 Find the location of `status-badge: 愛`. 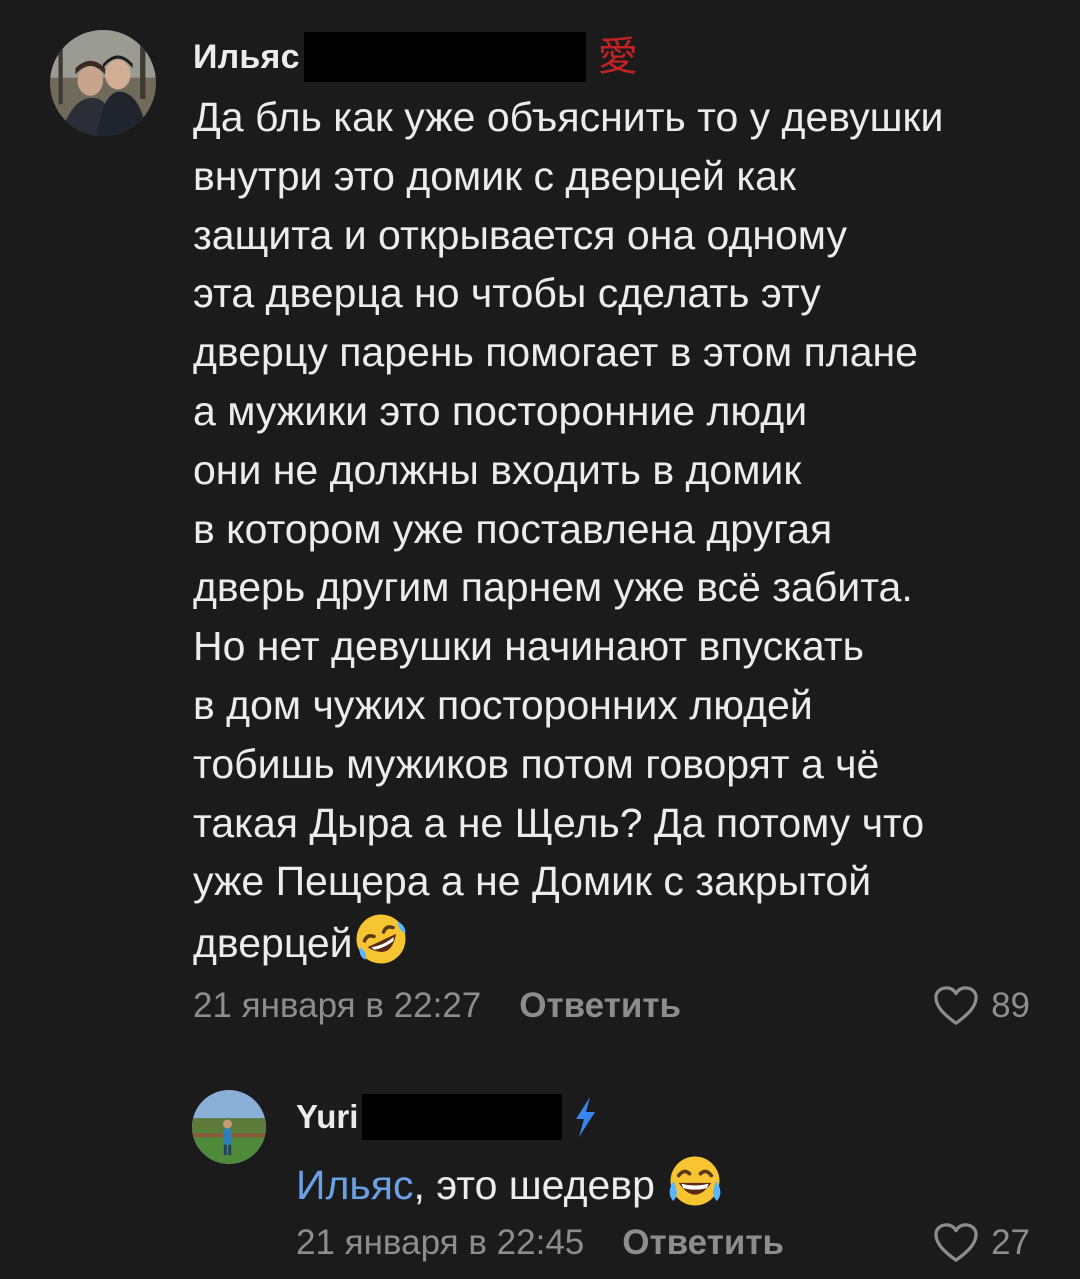

status-badge: 愛 is located at coordinates (617, 57).